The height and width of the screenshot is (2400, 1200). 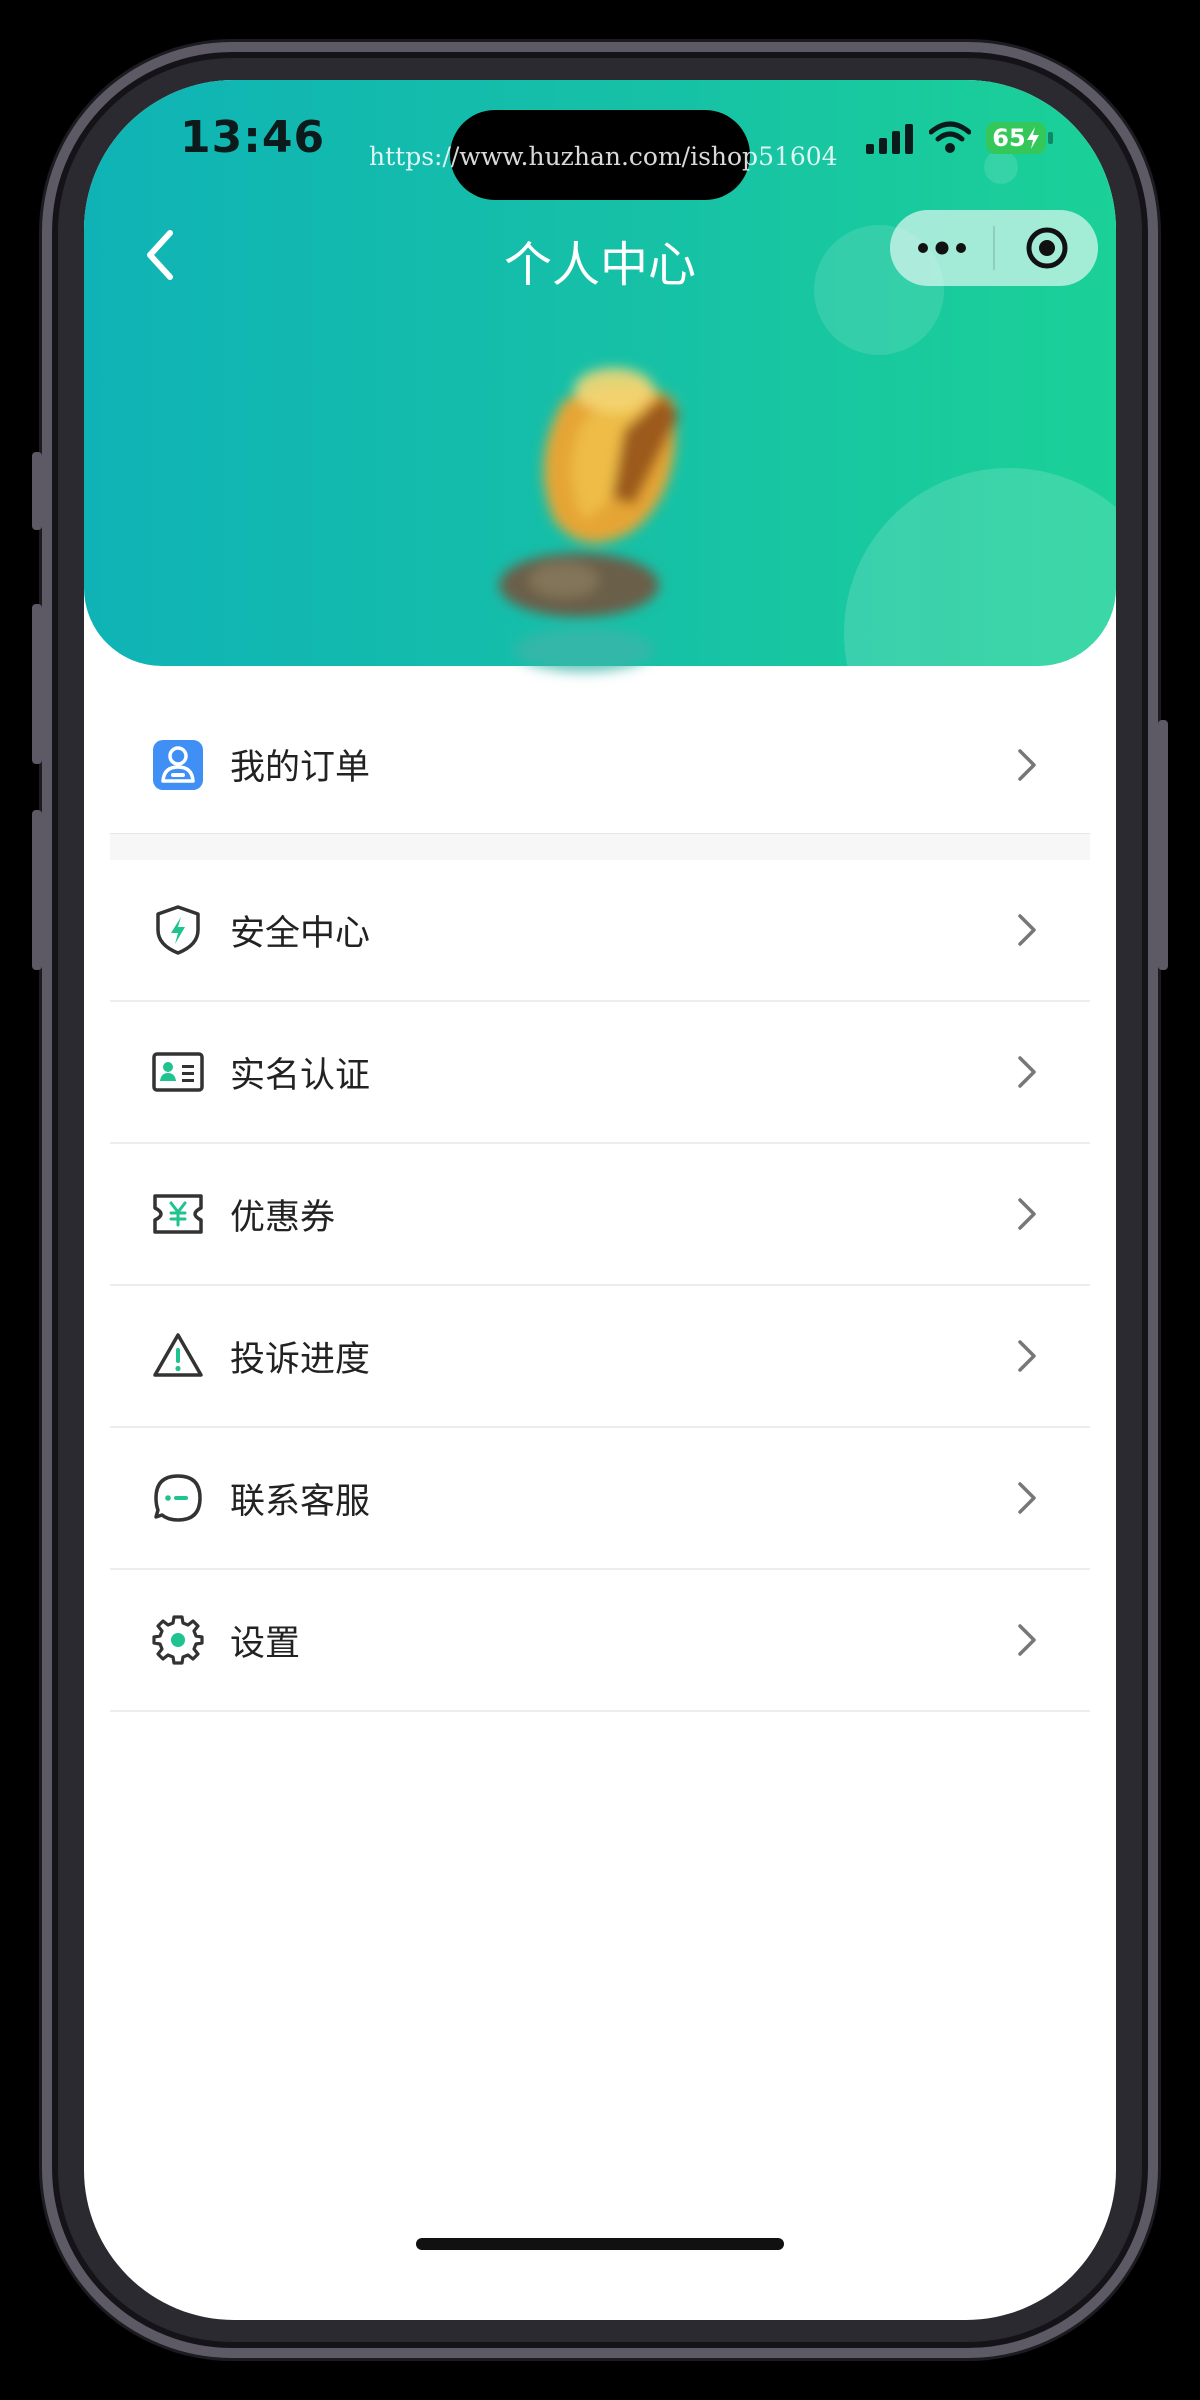 I want to click on volume-up-button, so click(x=37, y=684).